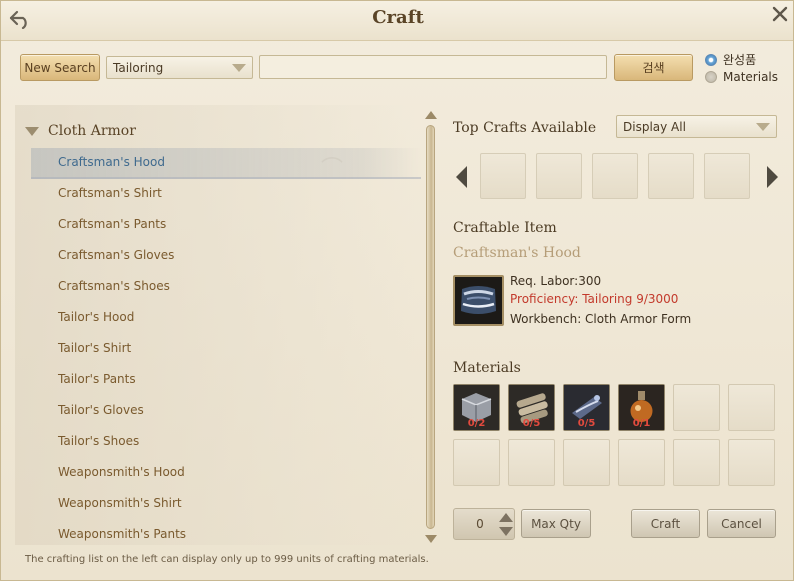 The height and width of the screenshot is (581, 794). I want to click on list-item: Weaponsmith's Hood, so click(226, 473).